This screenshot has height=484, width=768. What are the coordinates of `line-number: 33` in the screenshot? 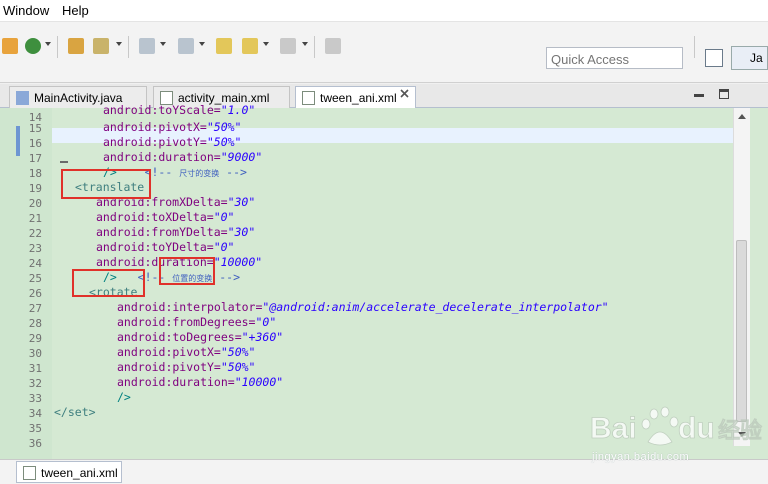 It's located at (35, 398).